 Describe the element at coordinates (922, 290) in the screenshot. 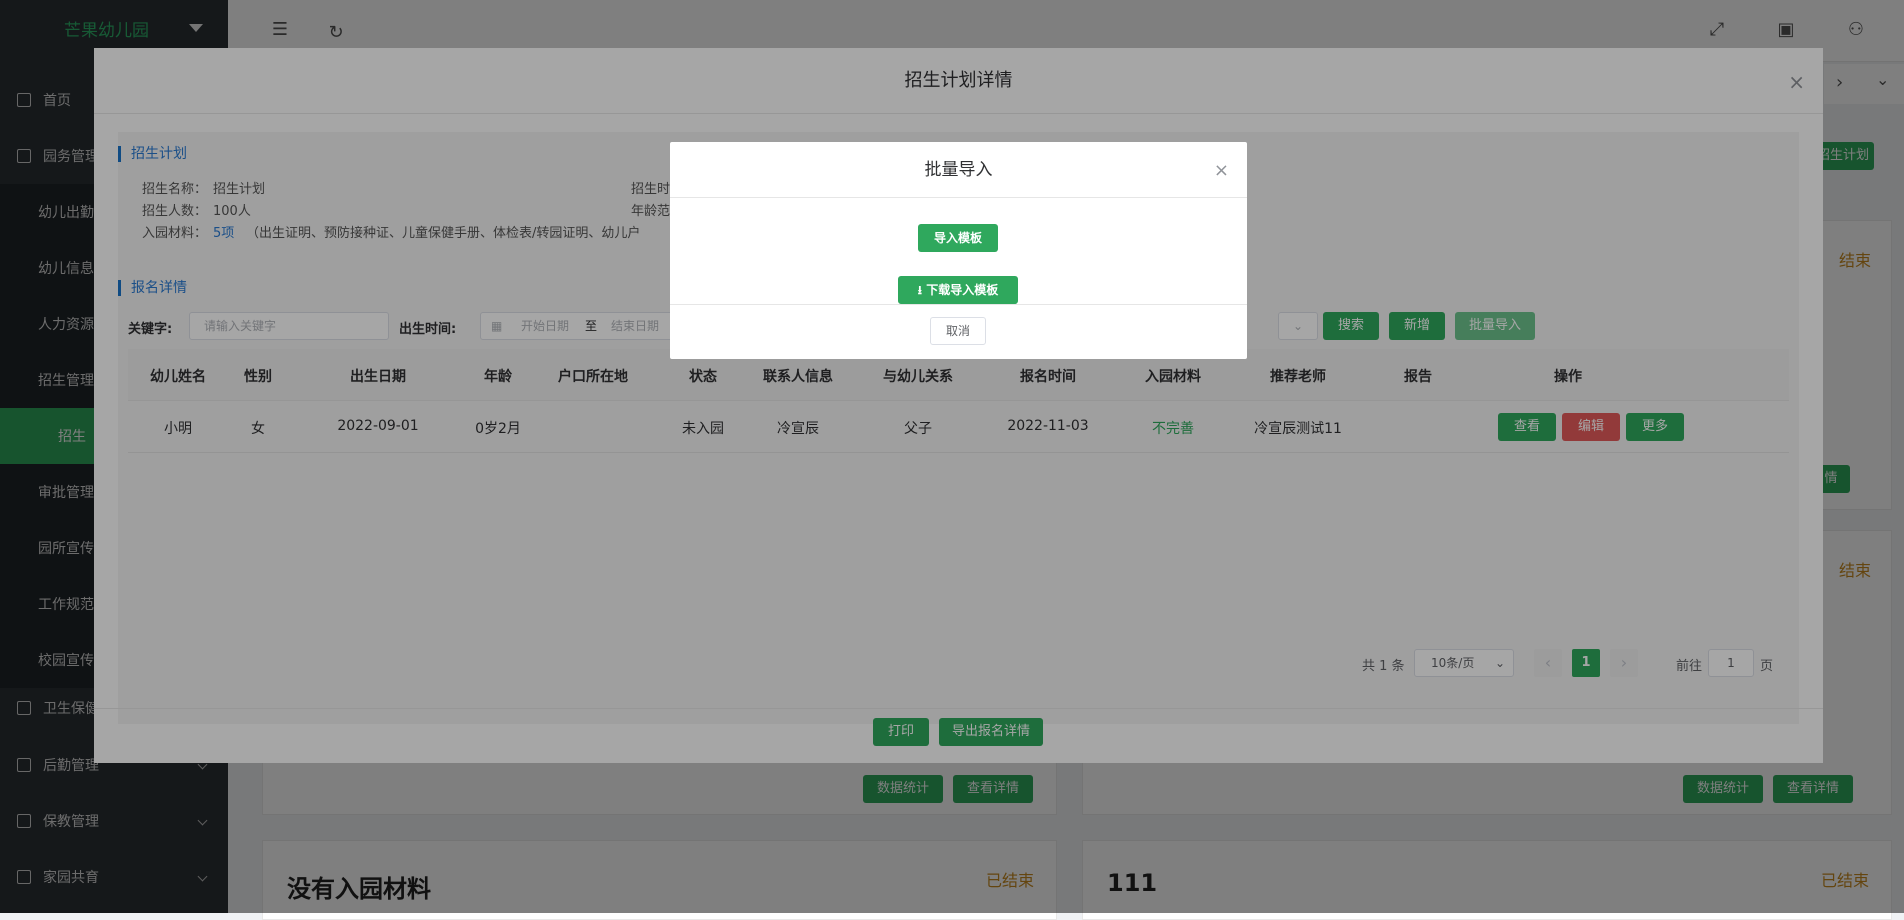

I see `download-icon: ⭳` at that location.